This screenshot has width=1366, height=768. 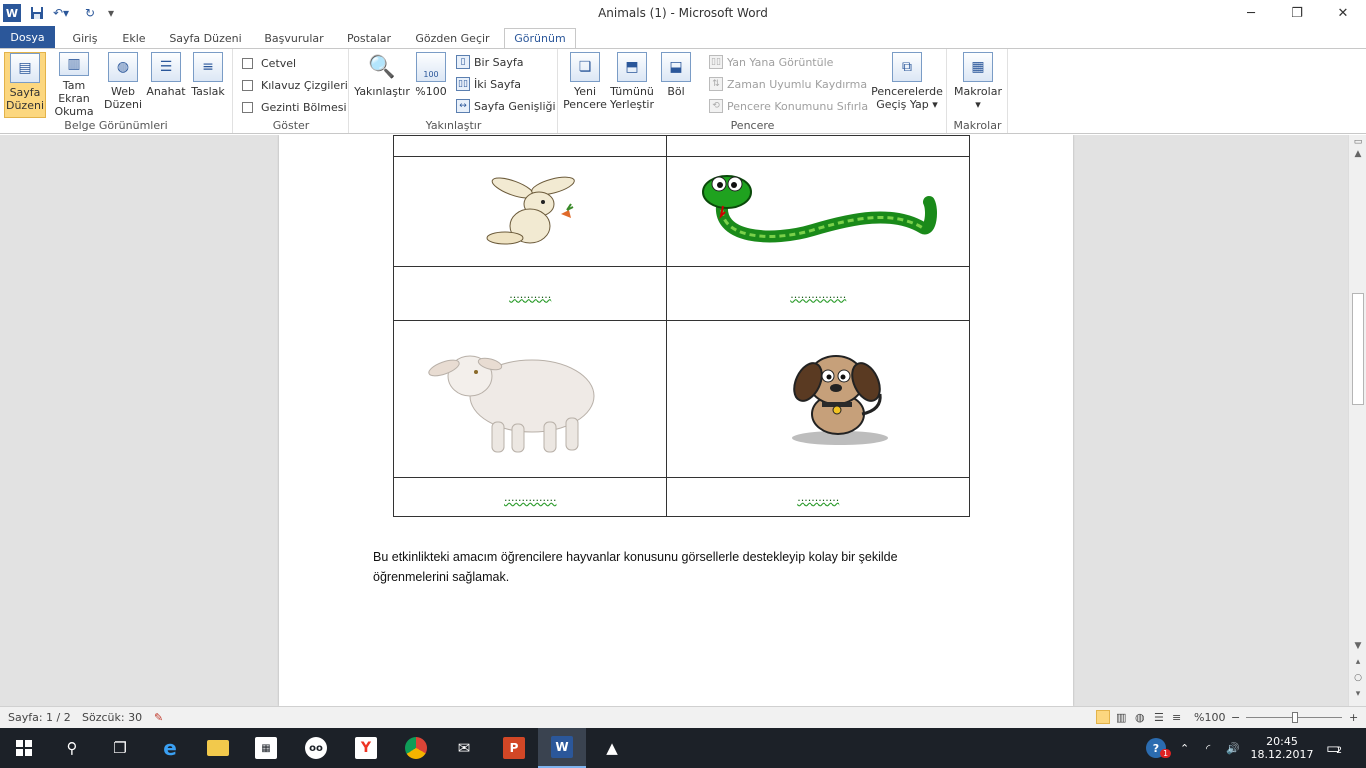 I want to click on reading-view-icon: ▥, so click(x=1121, y=717).